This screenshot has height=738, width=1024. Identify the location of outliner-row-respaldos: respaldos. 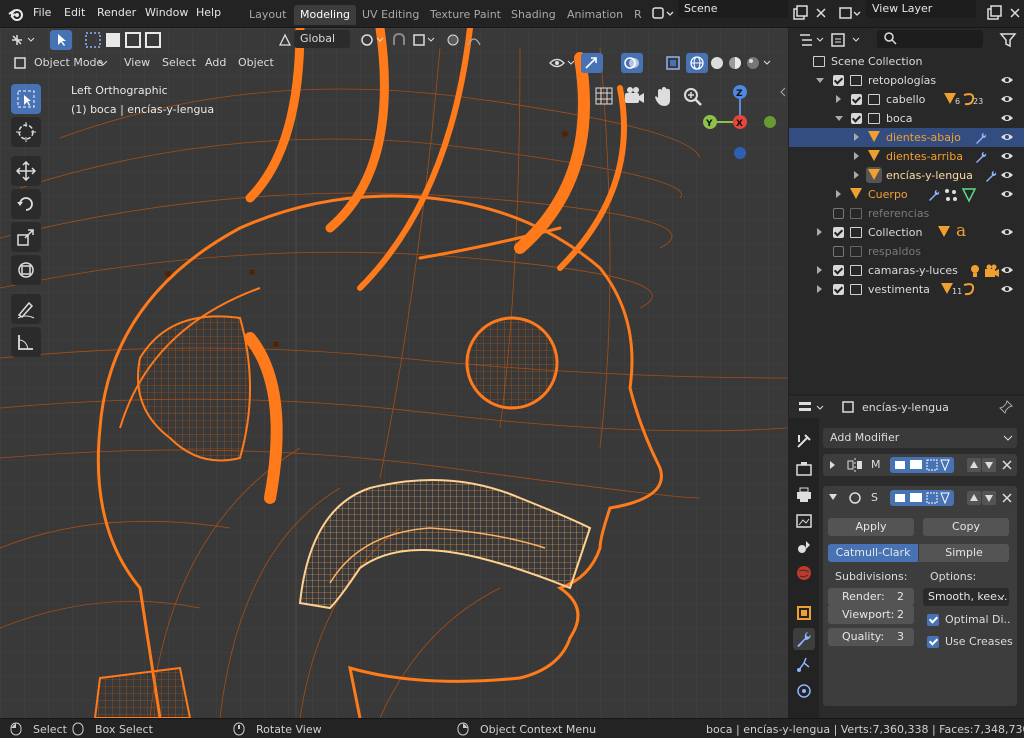
(906, 251).